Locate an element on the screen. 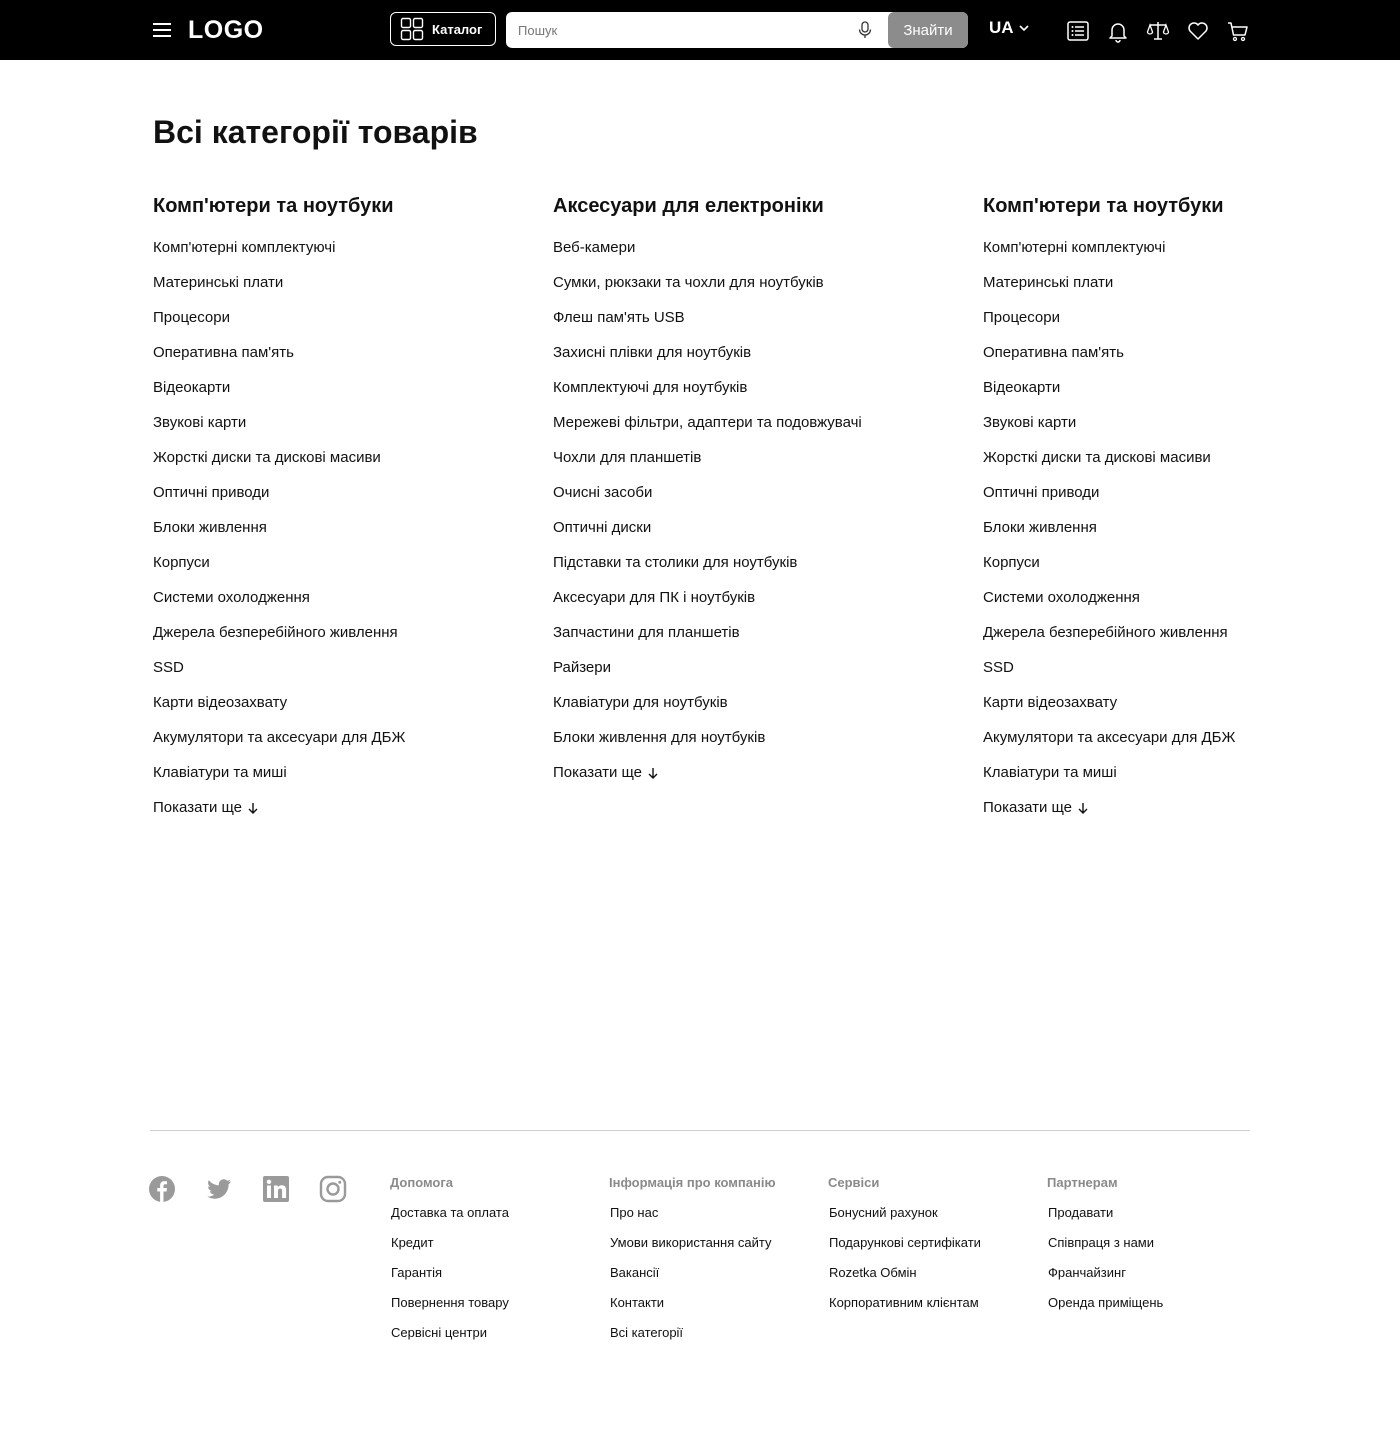 The width and height of the screenshot is (1400, 1433). linkedin-icon is located at coordinates (276, 1189).